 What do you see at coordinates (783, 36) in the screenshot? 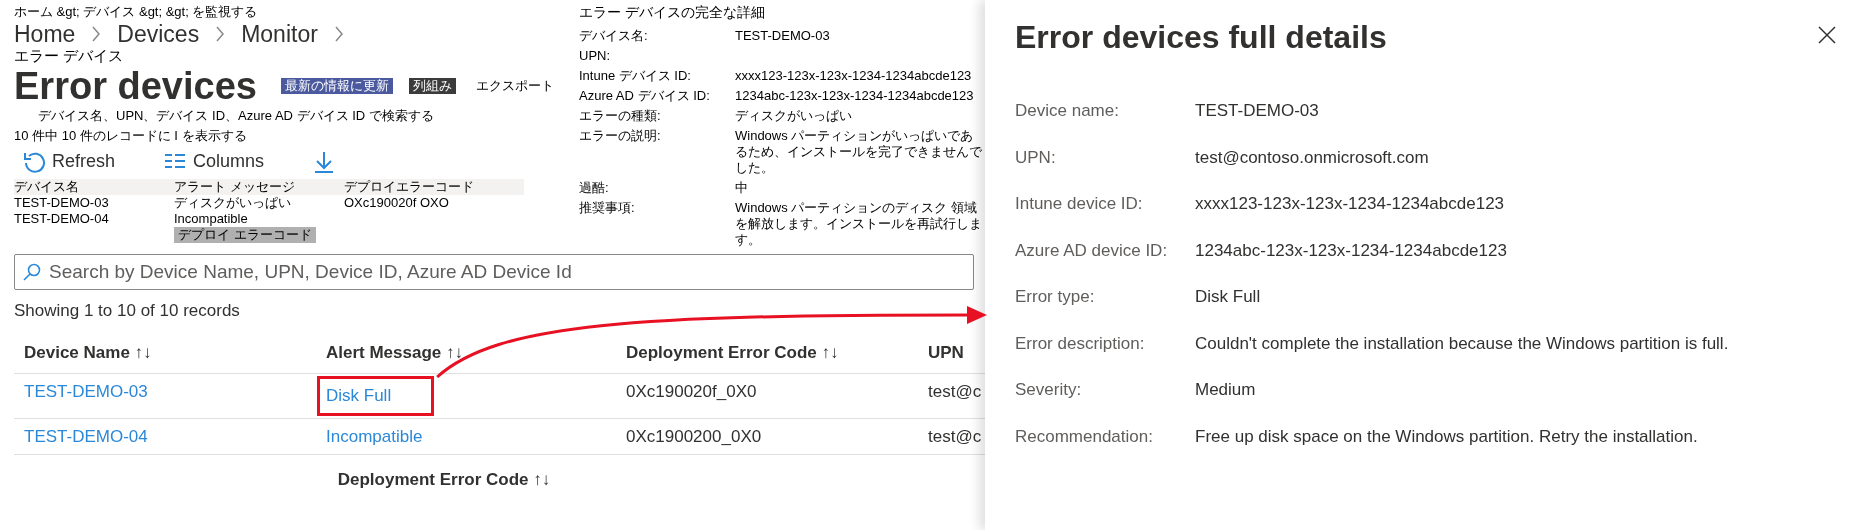
I see `value-caption: TEST-DEMO-03` at bounding box center [783, 36].